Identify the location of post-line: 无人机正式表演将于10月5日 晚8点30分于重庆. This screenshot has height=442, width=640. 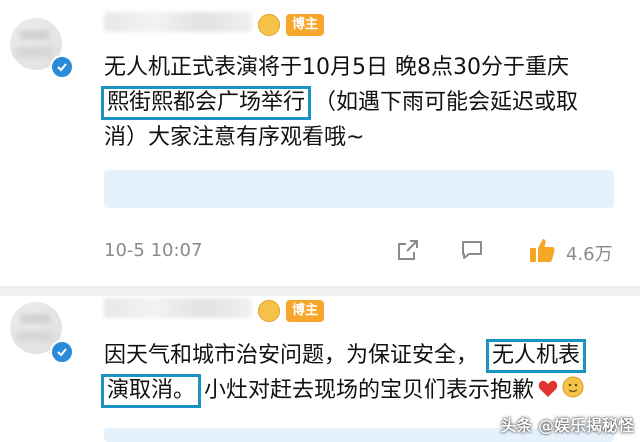
(341, 67).